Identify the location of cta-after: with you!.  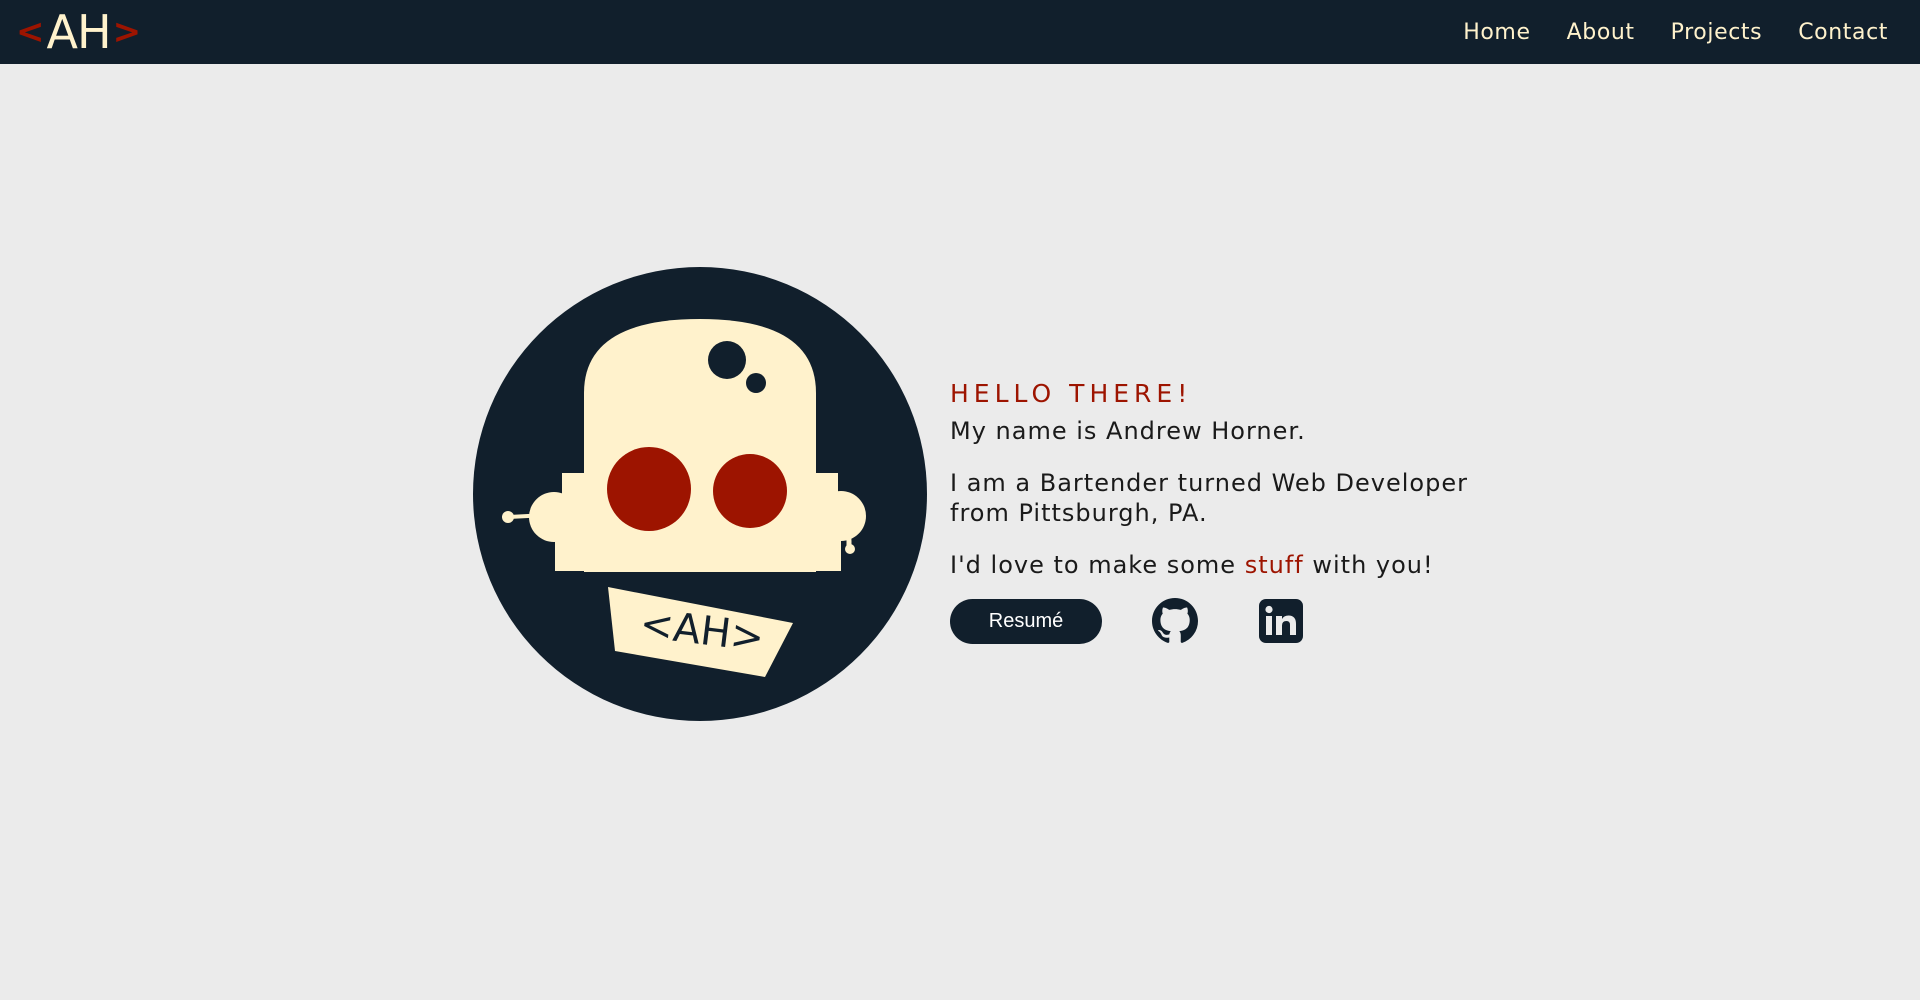
(1368, 565).